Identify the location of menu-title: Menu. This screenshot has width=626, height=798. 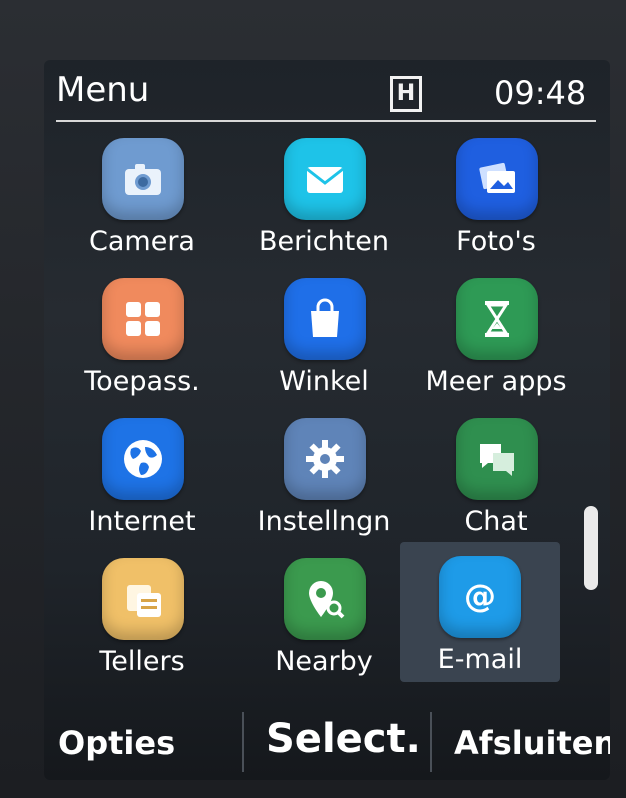
(103, 90).